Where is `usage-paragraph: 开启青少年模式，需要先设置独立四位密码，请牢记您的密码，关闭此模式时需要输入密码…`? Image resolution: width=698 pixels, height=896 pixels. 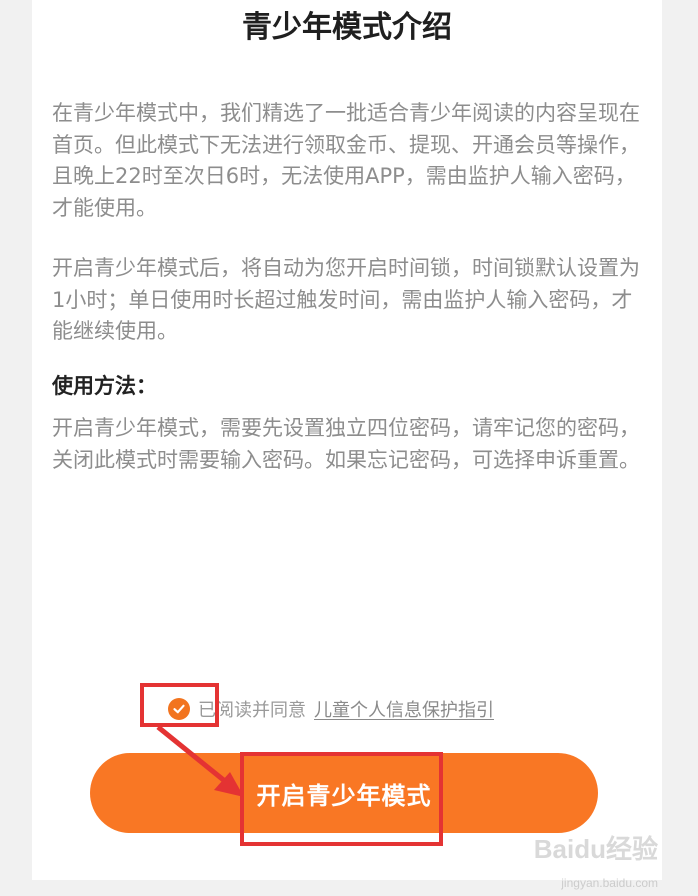
usage-paragraph: 开启青少年模式，需要先设置独立四位密码，请牢记您的密码，关闭此模式时需要输入密码… is located at coordinates (346, 444).